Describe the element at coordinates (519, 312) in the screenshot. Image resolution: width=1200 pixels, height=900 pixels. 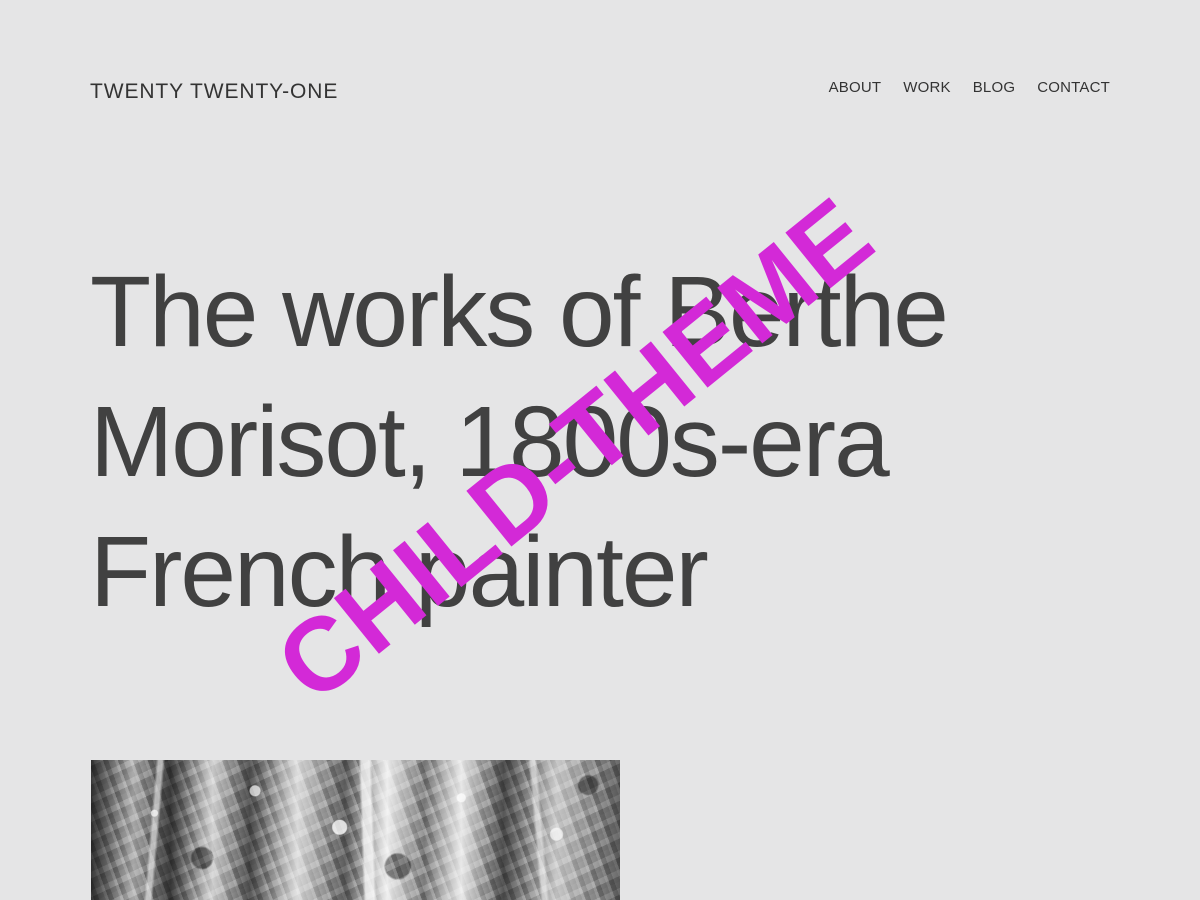
I see `hero-title-line: The works of Berthe` at that location.